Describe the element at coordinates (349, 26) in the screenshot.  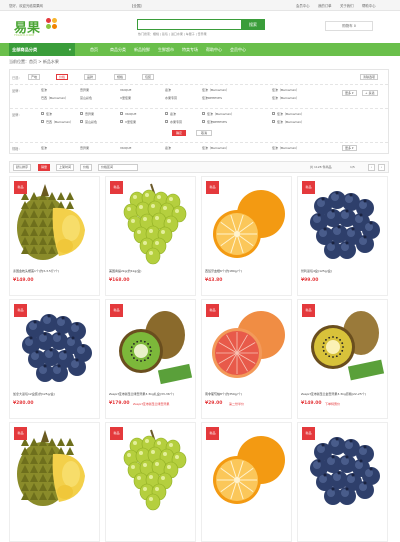
I see `cart-button: 购物车 0` at that location.